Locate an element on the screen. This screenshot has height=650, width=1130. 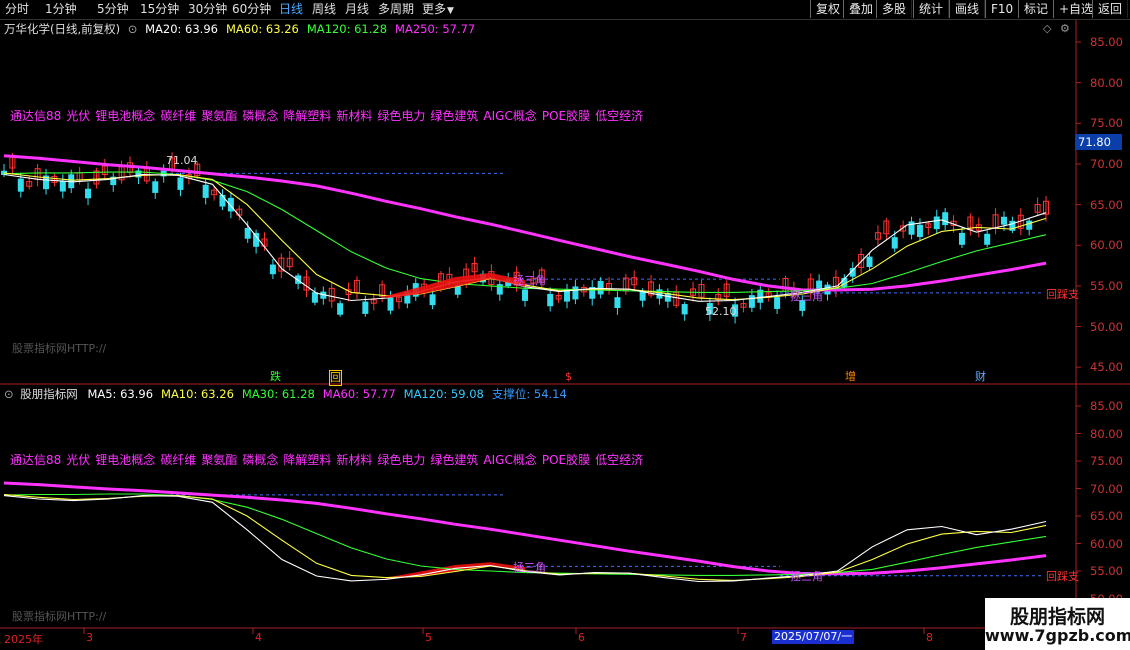
support-label-sub: 回踩支 is located at coordinates (1062, 576).